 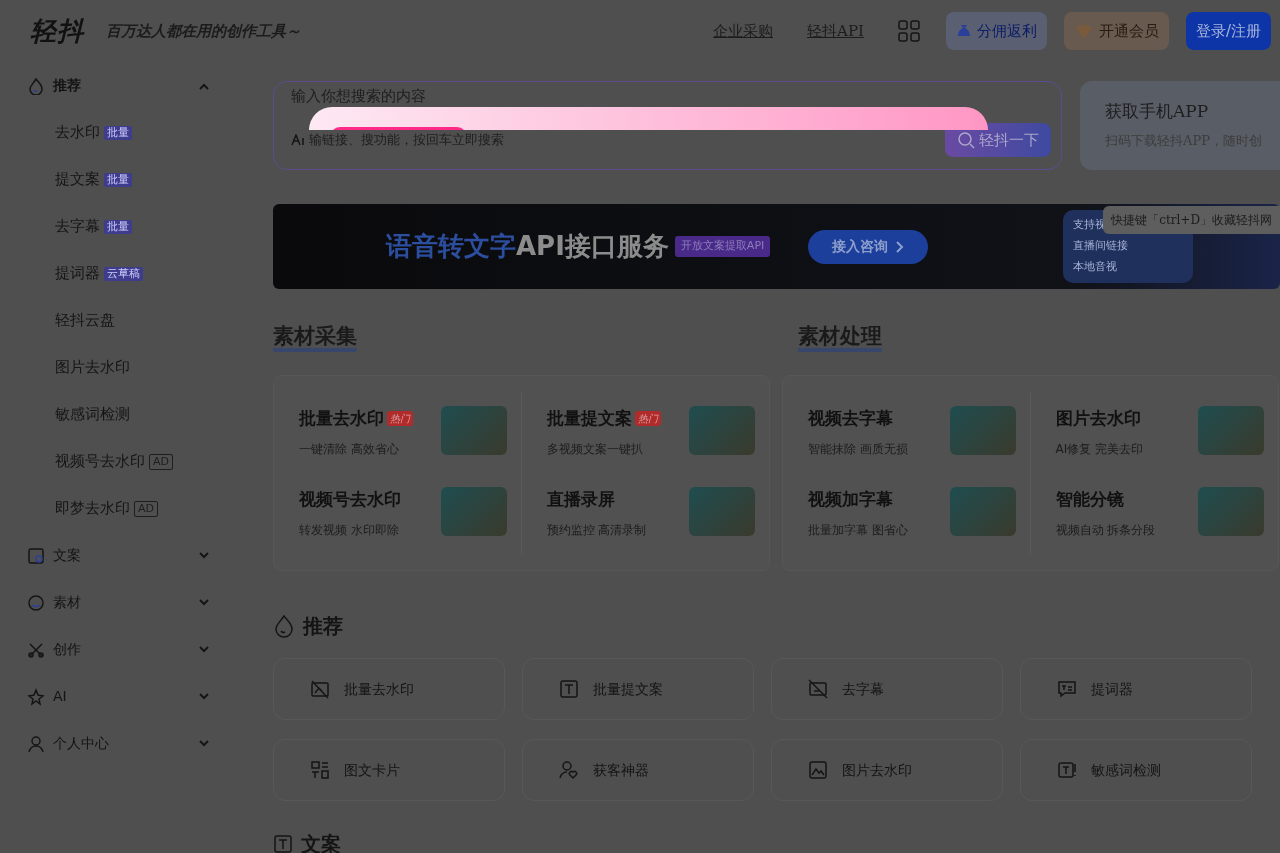 What do you see at coordinates (996, 31) in the screenshot?
I see `rebate-button: 分佣返利` at bounding box center [996, 31].